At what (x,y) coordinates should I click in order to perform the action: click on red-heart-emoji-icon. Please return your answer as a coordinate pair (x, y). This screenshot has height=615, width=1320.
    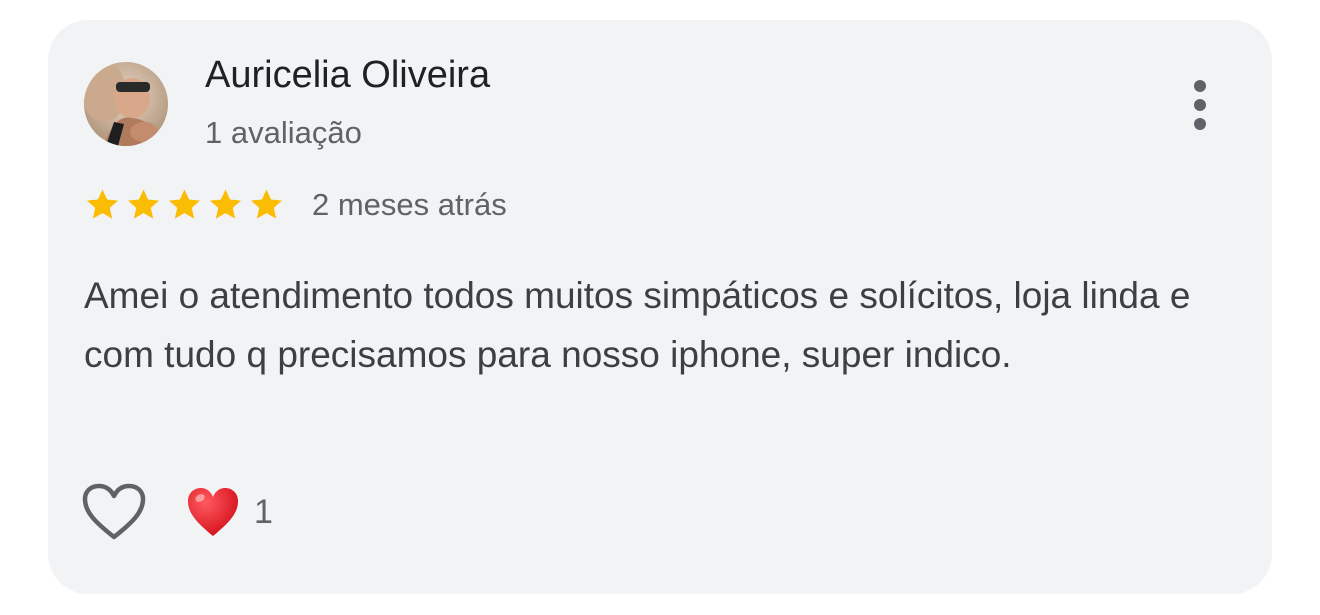
    Looking at the image, I should click on (213, 512).